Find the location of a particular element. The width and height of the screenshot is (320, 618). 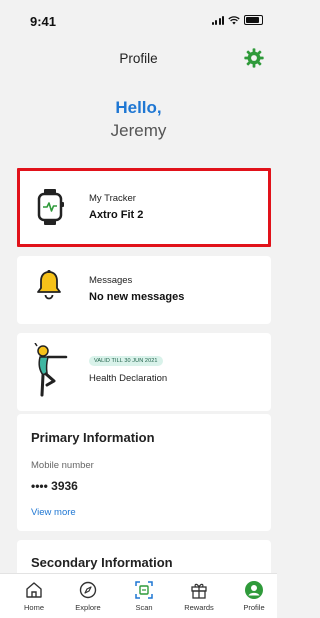

health-validity-badge: VALID TILL 30 JUN 2021 is located at coordinates (126, 361).